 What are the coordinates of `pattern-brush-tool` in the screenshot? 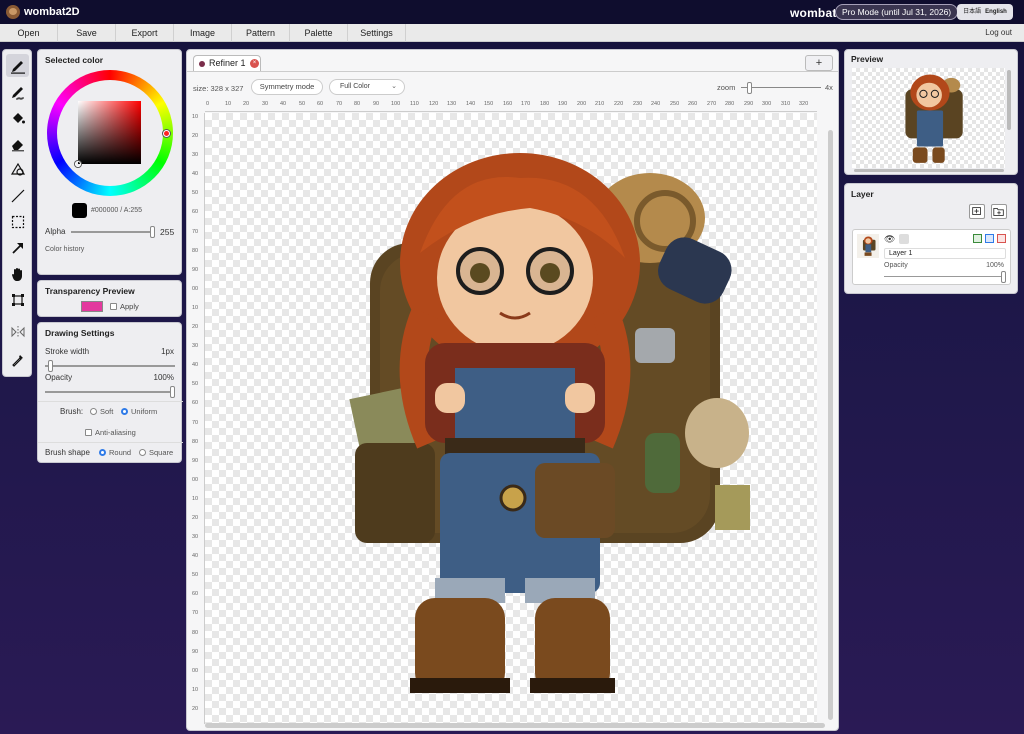 It's located at (17, 91).